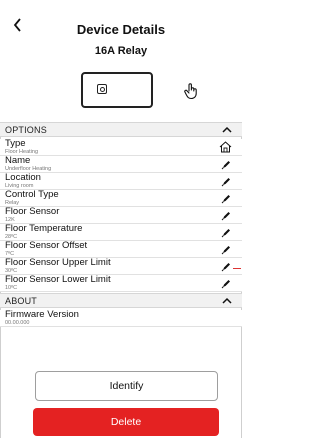  Describe the element at coordinates (121, 147) in the screenshot. I see `option-row-type: Type Floor Heating` at that location.